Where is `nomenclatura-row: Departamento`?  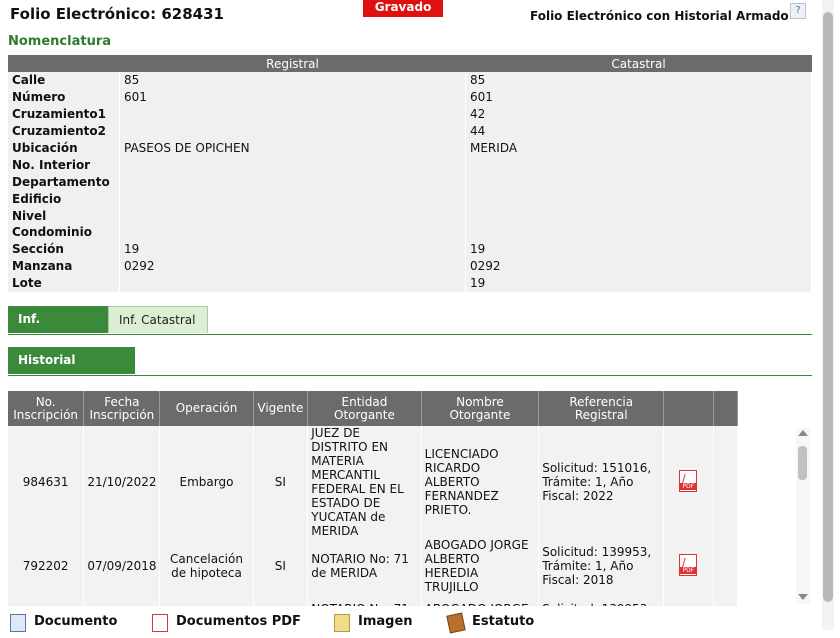 nomenclatura-row: Departamento is located at coordinates (410, 182).